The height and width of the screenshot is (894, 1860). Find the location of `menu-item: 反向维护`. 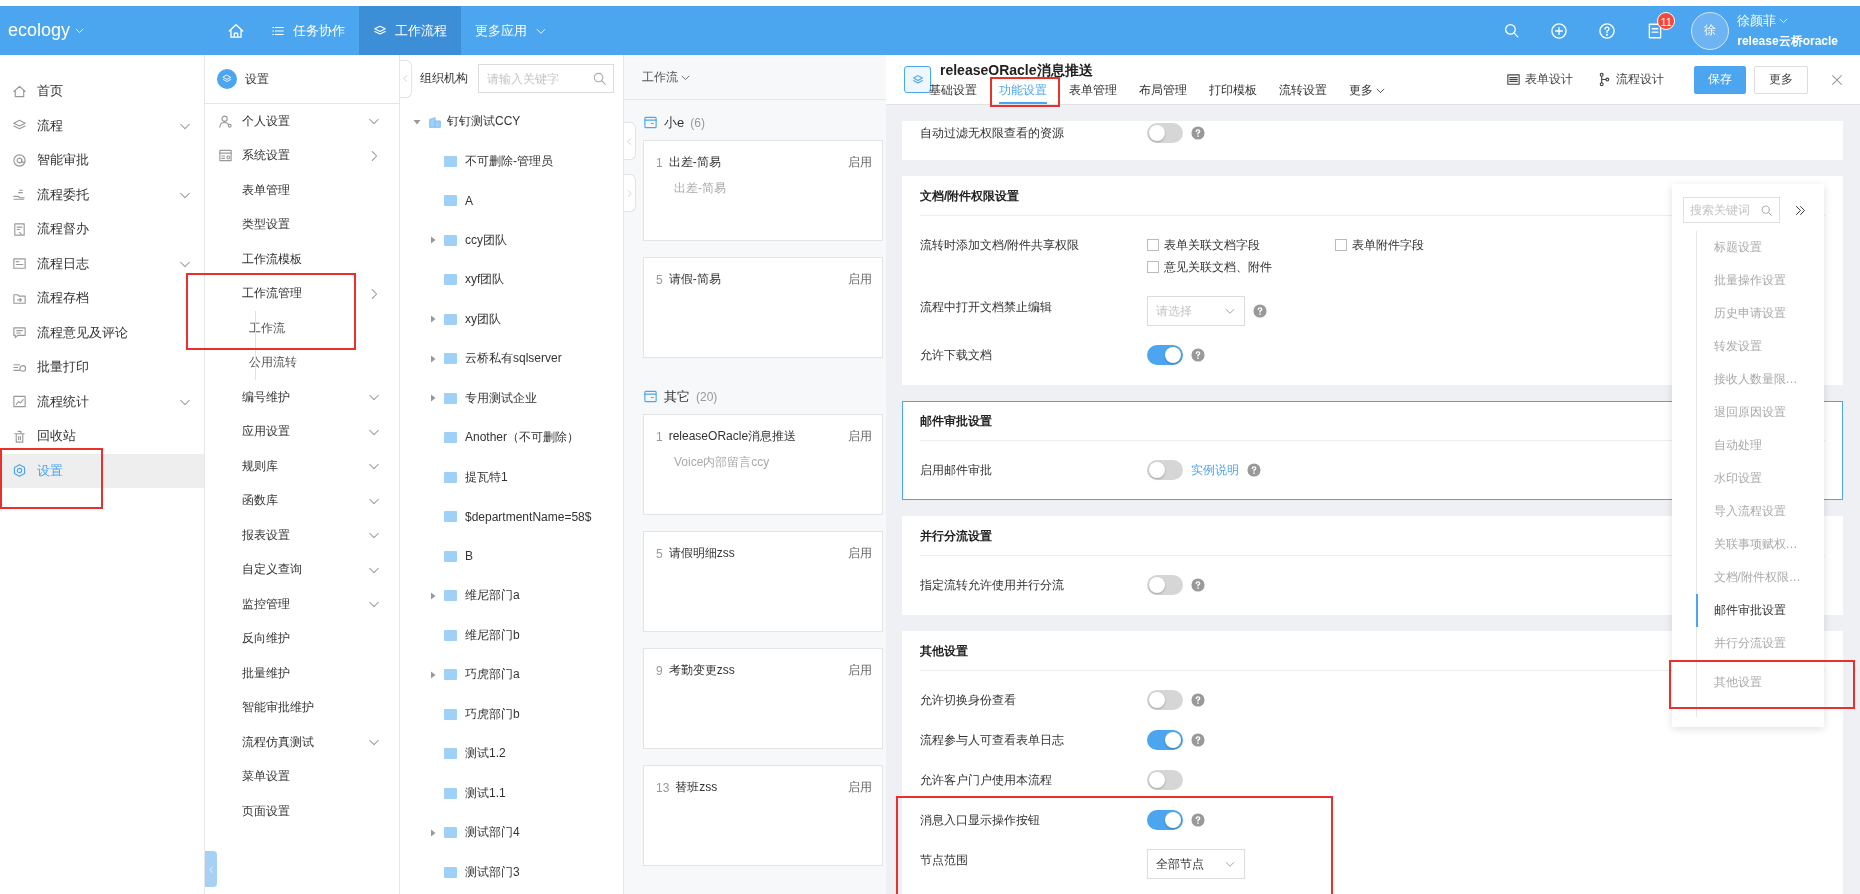

menu-item: 反向维护 is located at coordinates (304, 639).